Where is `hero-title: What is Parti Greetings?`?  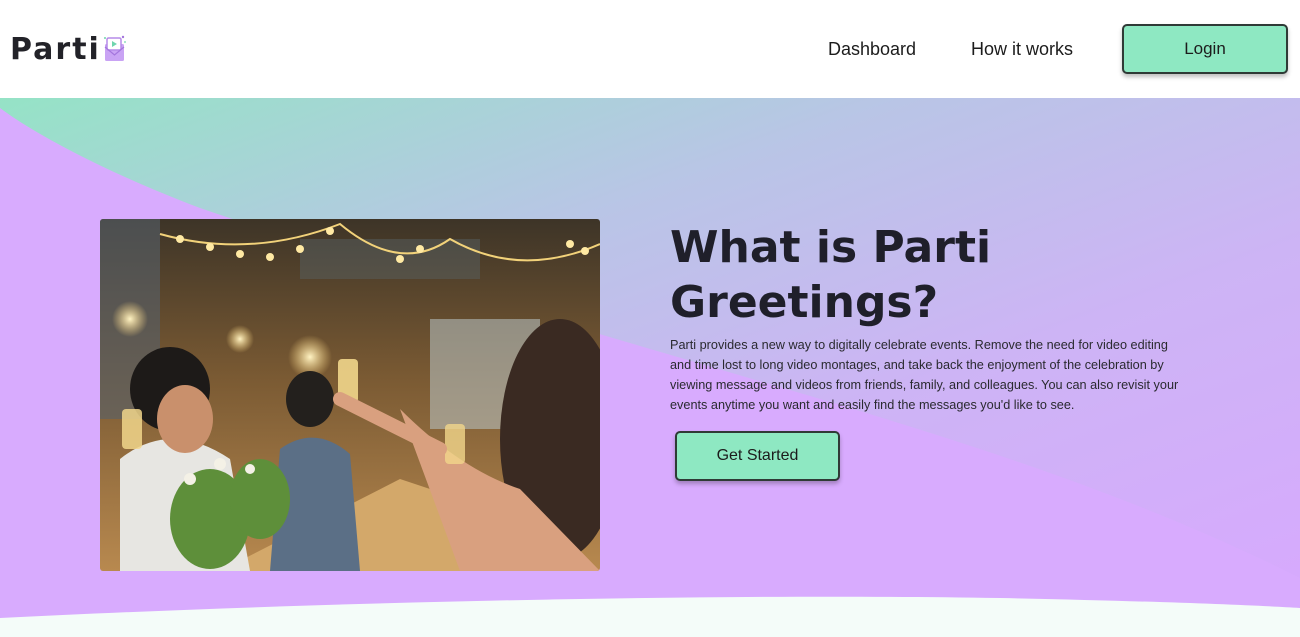 hero-title: What is Parti Greetings? is located at coordinates (831, 275).